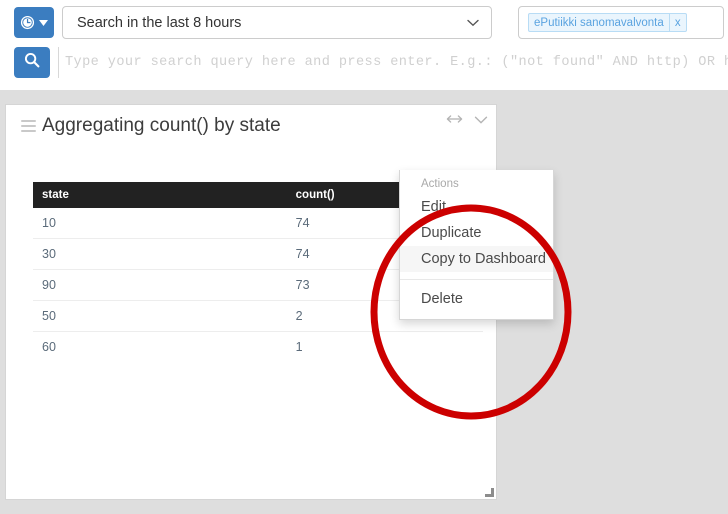 The width and height of the screenshot is (728, 514). Describe the element at coordinates (49, 347) in the screenshot. I see `cell-state: 60` at that location.